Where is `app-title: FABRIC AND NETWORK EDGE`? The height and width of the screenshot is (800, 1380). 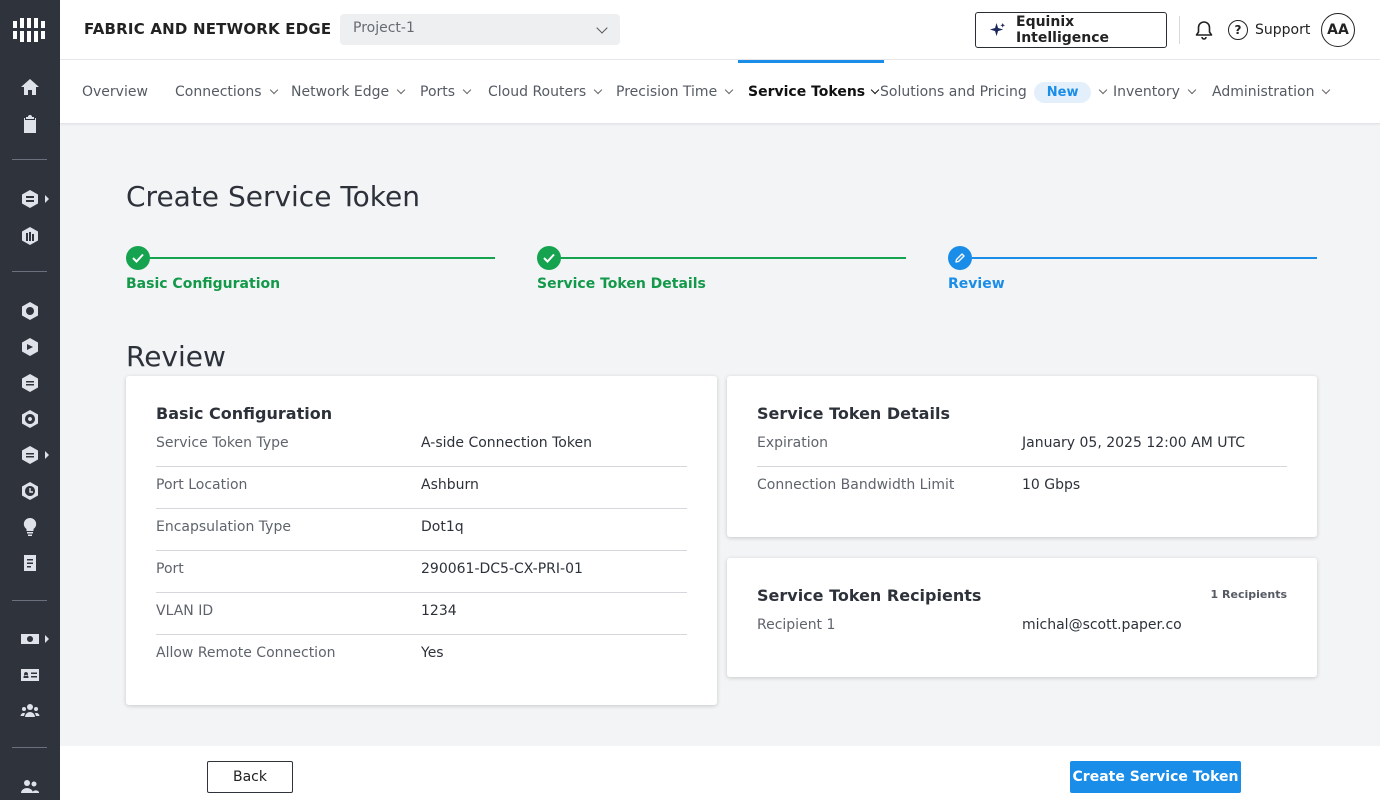
app-title: FABRIC AND NETWORK EDGE is located at coordinates (208, 29).